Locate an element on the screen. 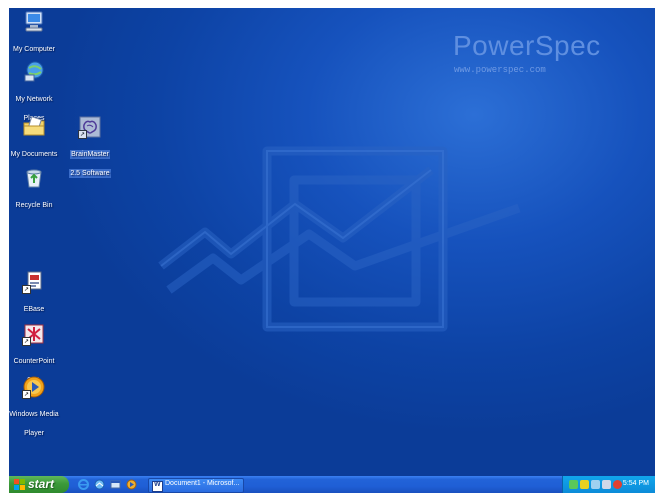 Image resolution: width=663 pixels, height=493 pixels. update-tray-icon is located at coordinates (617, 484).